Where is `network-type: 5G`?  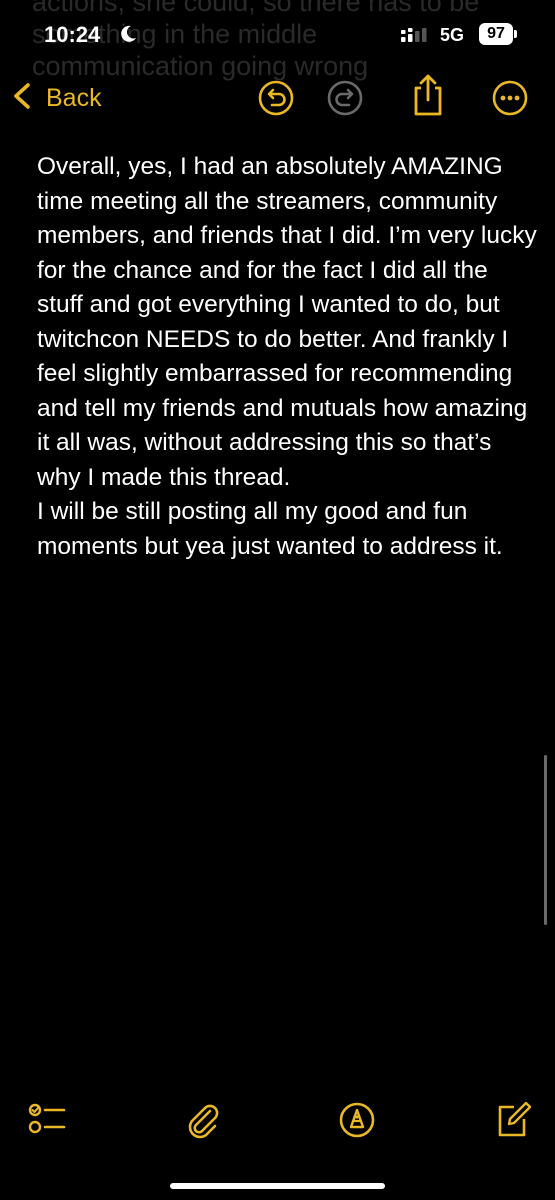
network-type: 5G is located at coordinates (452, 35).